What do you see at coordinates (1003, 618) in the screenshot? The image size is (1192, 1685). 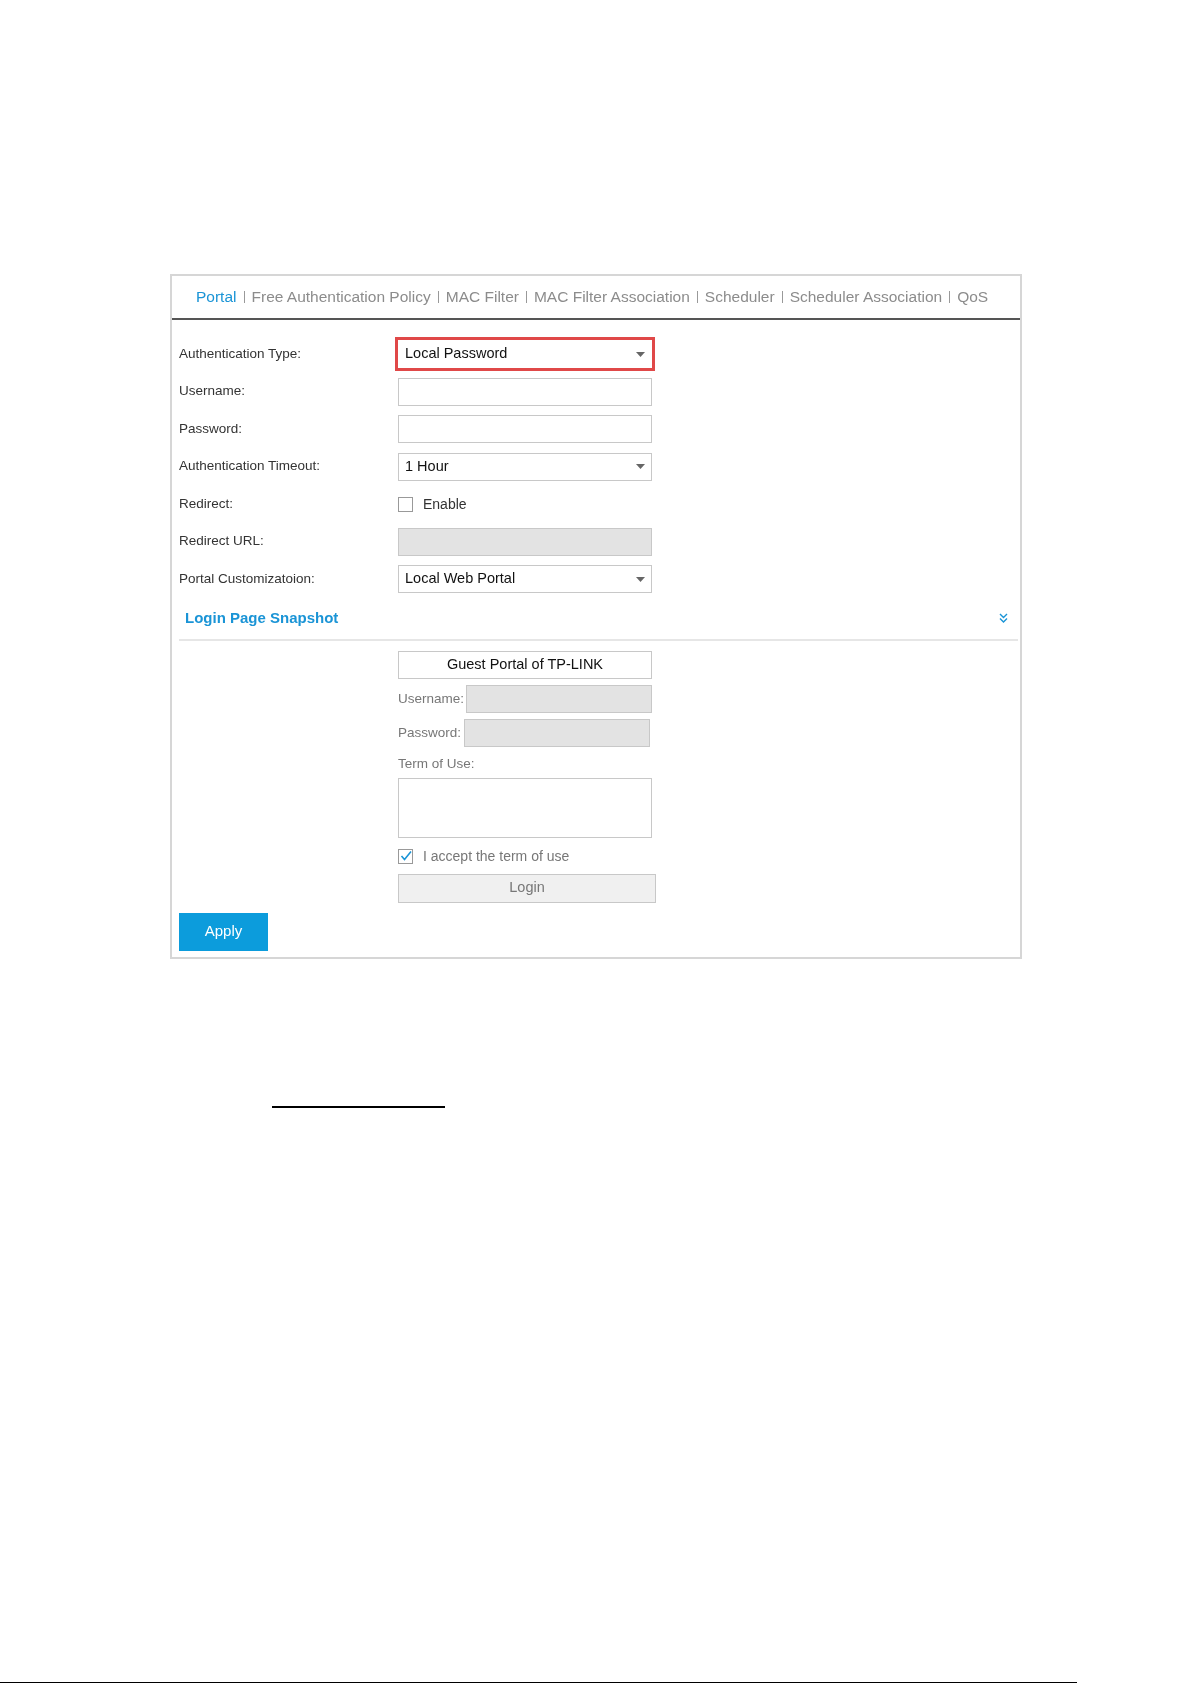 I see `double-chevron-icon` at bounding box center [1003, 618].